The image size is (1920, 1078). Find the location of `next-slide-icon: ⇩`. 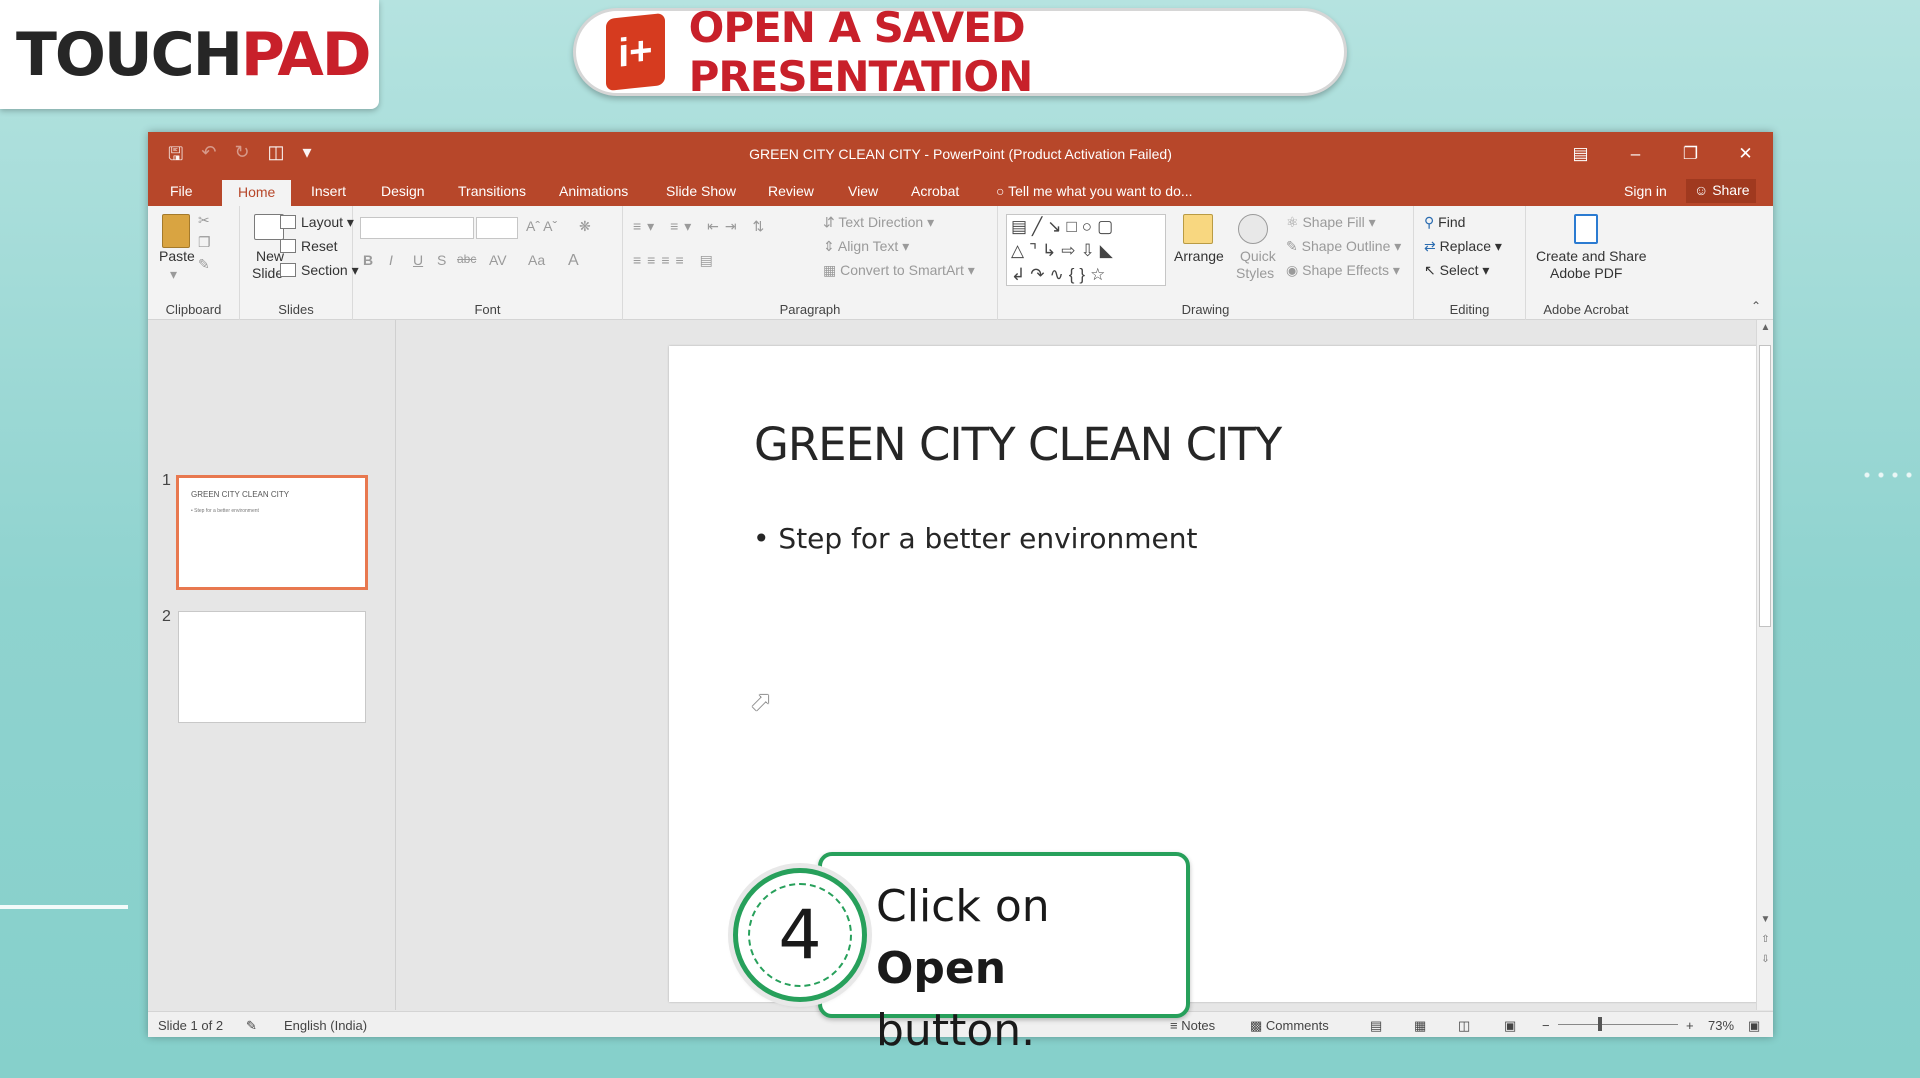

next-slide-icon: ⇩ is located at coordinates (1765, 959).